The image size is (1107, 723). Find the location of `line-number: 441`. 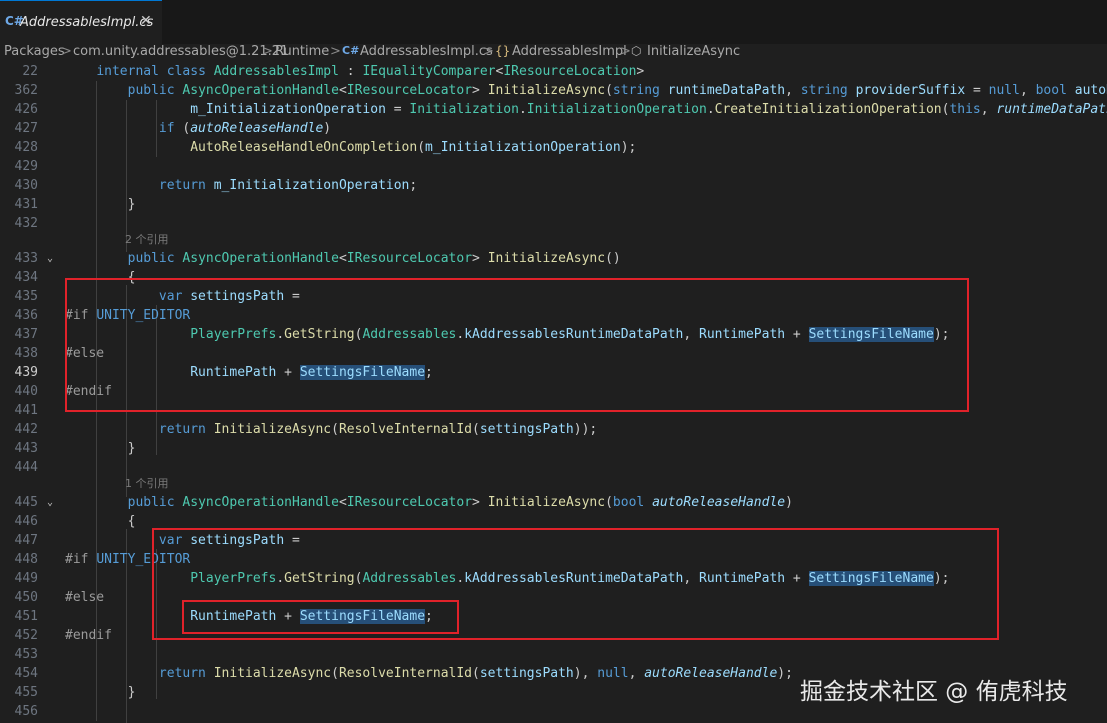

line-number: 441 is located at coordinates (26, 410).